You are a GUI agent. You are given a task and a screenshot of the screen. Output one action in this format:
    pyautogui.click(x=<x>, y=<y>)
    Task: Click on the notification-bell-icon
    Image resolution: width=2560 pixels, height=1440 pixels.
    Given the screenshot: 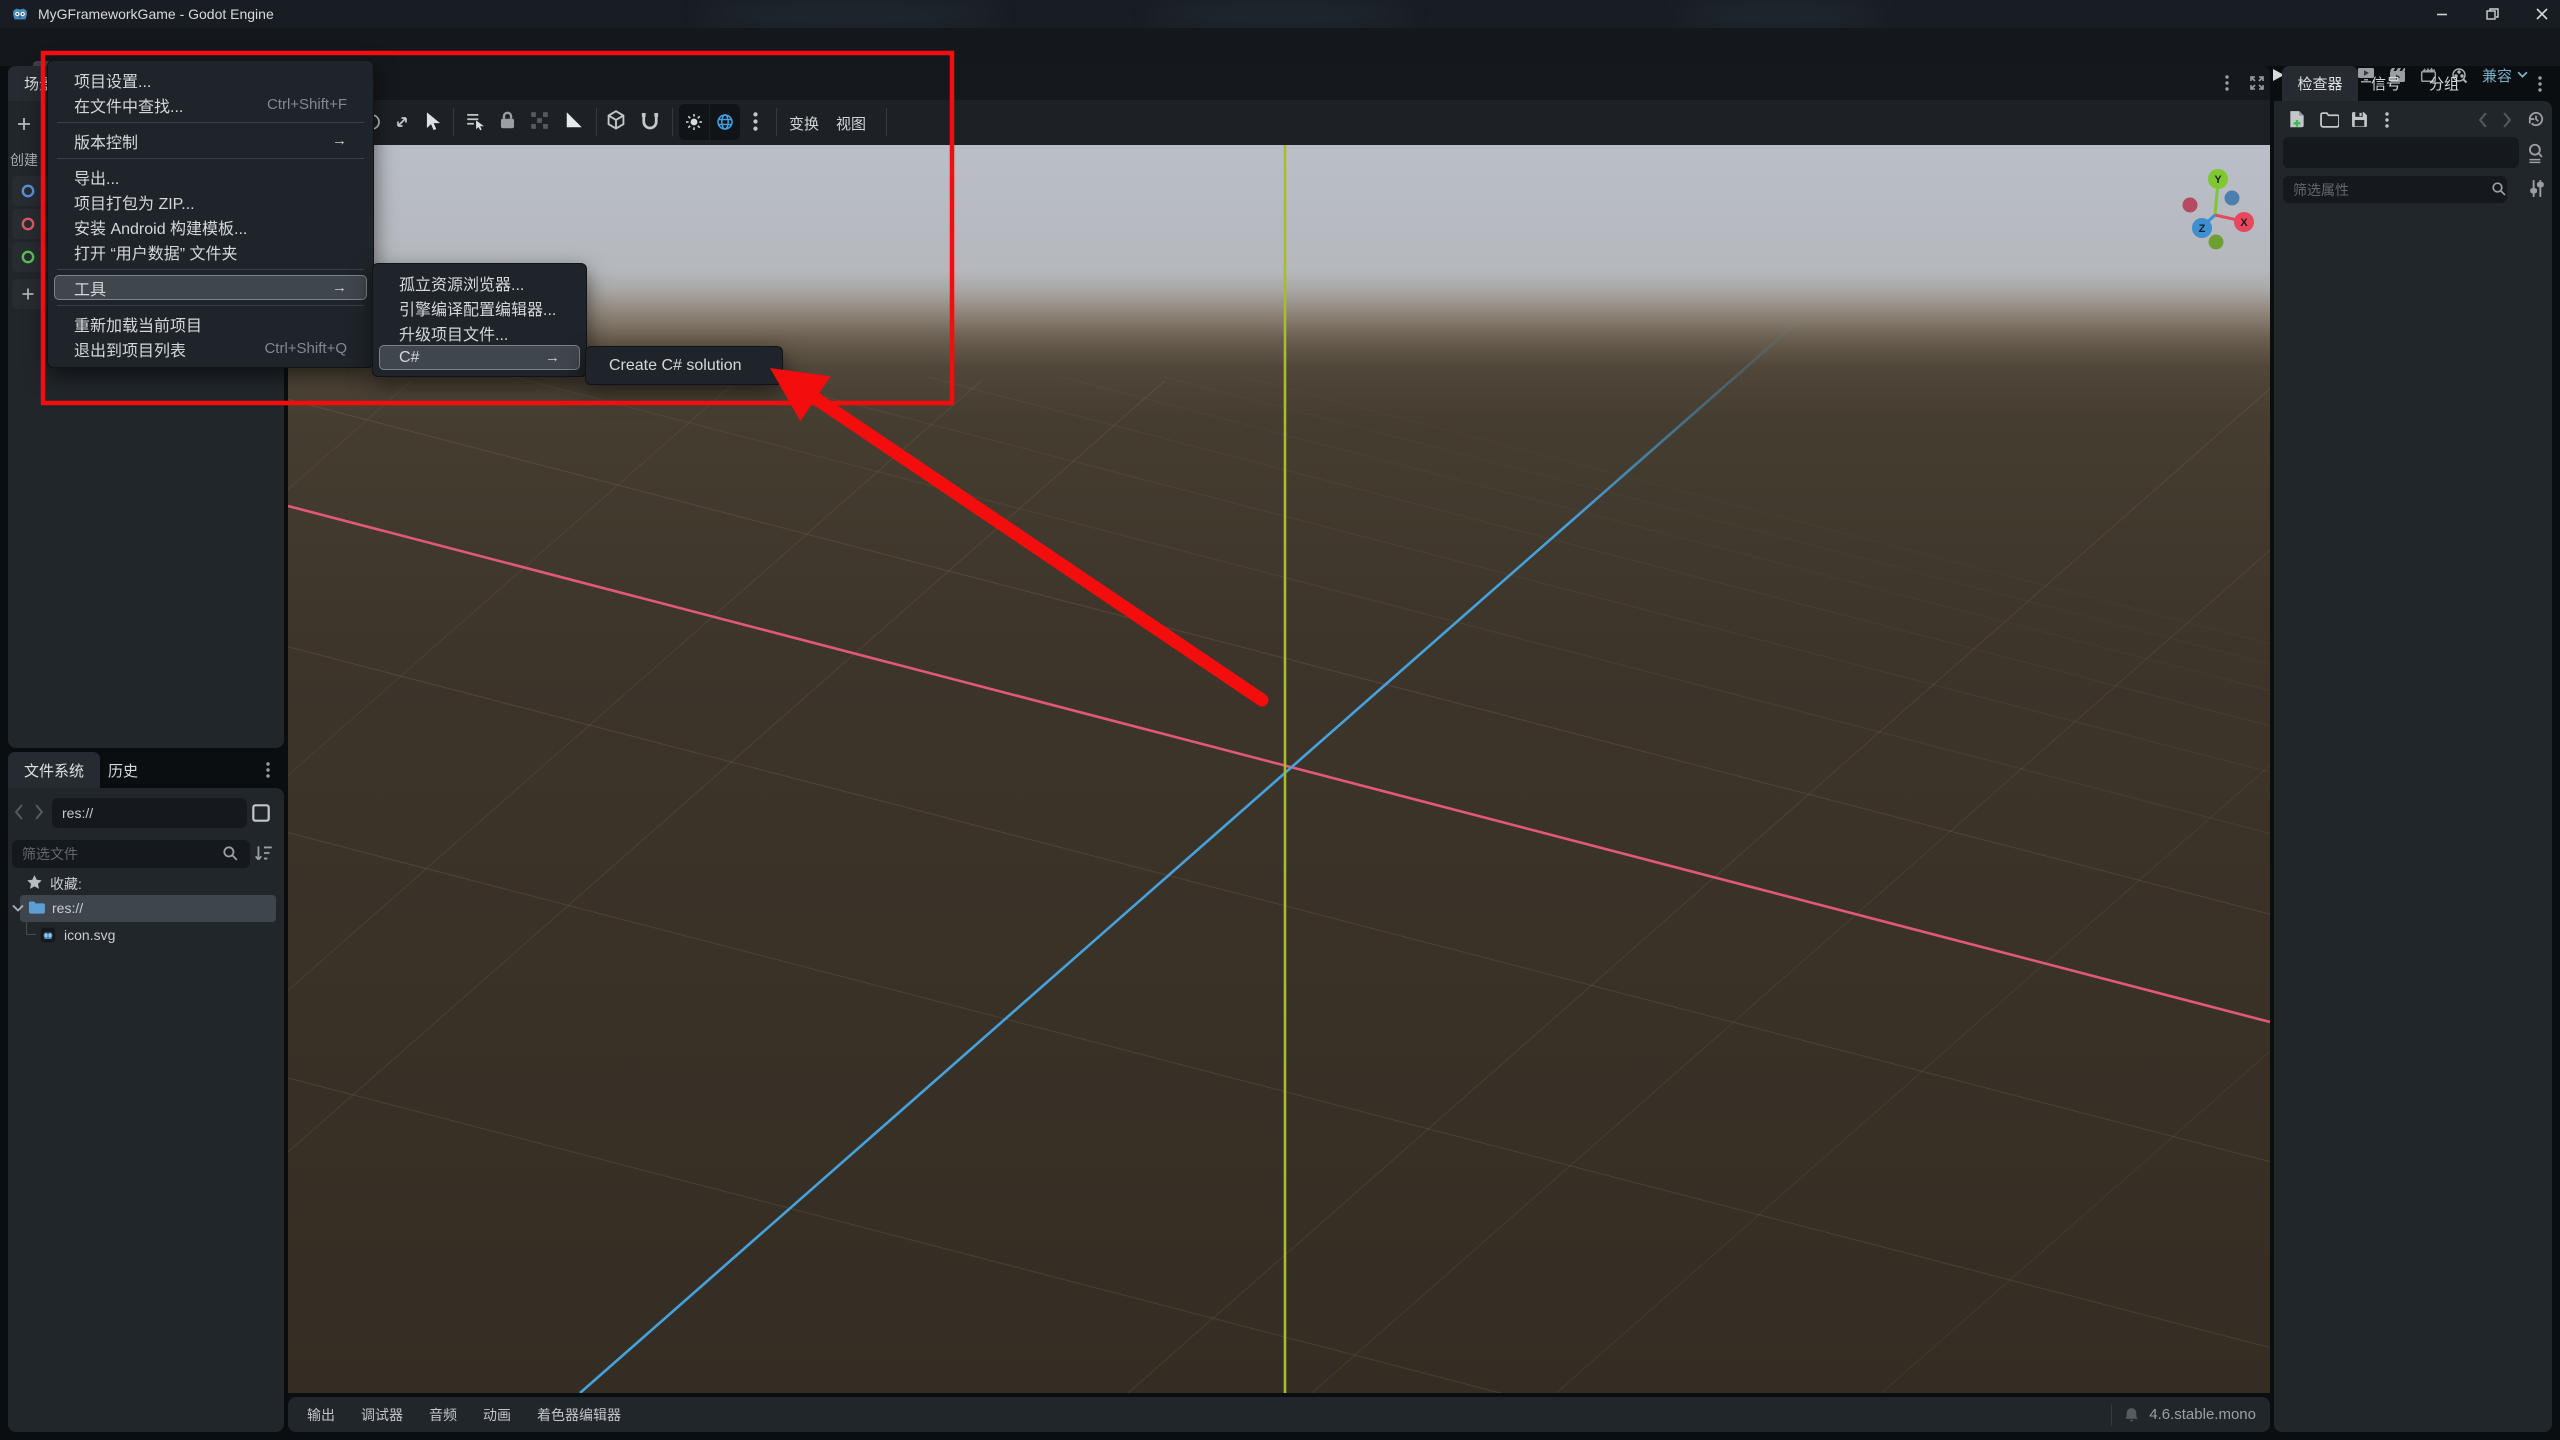 What is the action you would take?
    pyautogui.click(x=2131, y=1415)
    